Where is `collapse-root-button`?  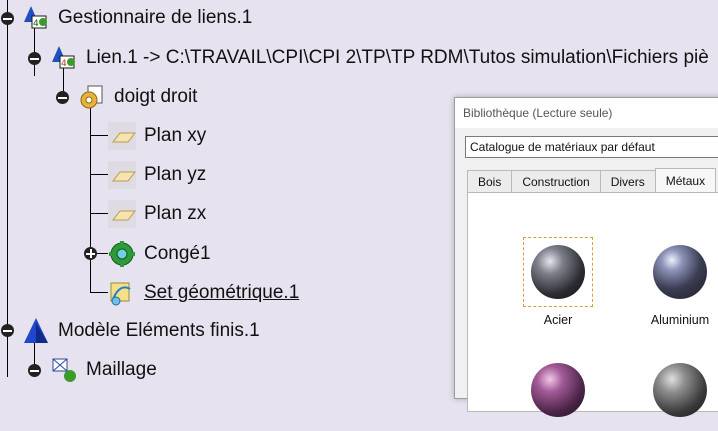
collapse-root-button is located at coordinates (7, 18).